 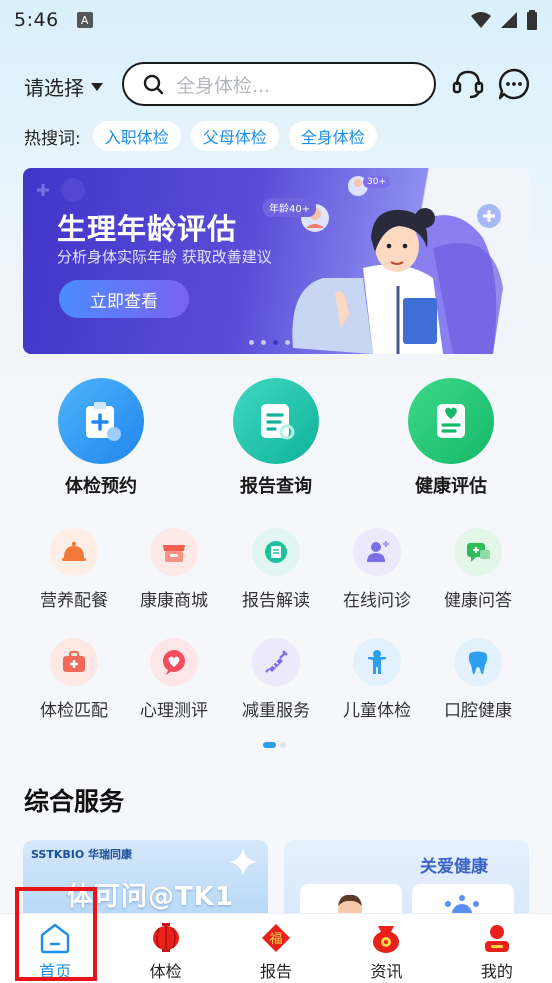 What do you see at coordinates (234, 136) in the screenshot?
I see `hot-tag: 父母体检` at bounding box center [234, 136].